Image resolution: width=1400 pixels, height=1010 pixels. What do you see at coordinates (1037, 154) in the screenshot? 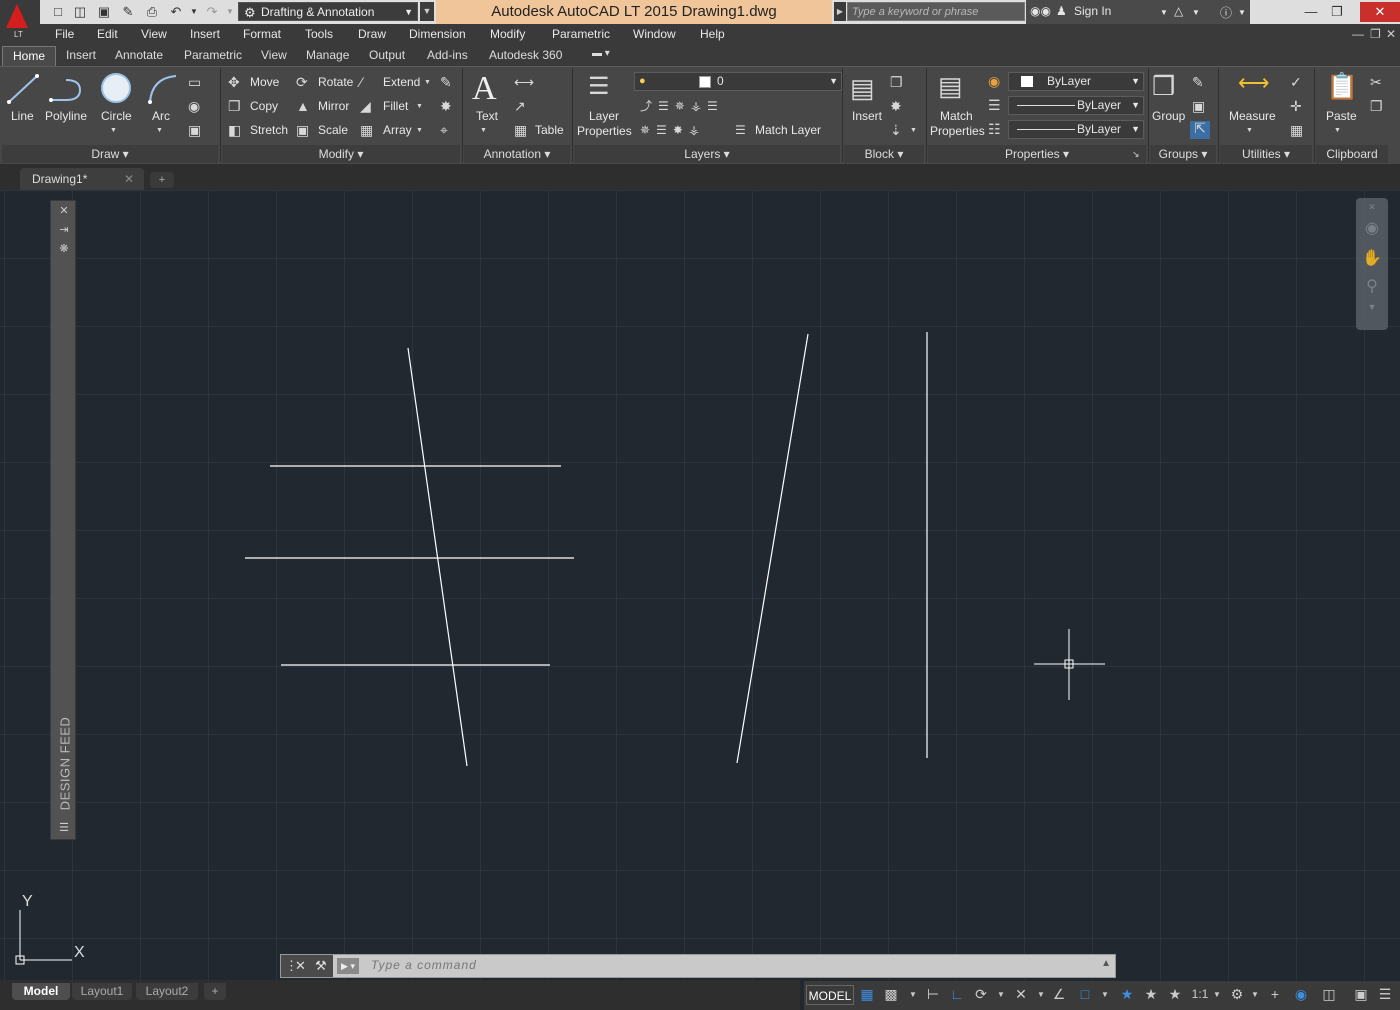
I see `properties-panel-title: Properties ▾` at bounding box center [1037, 154].